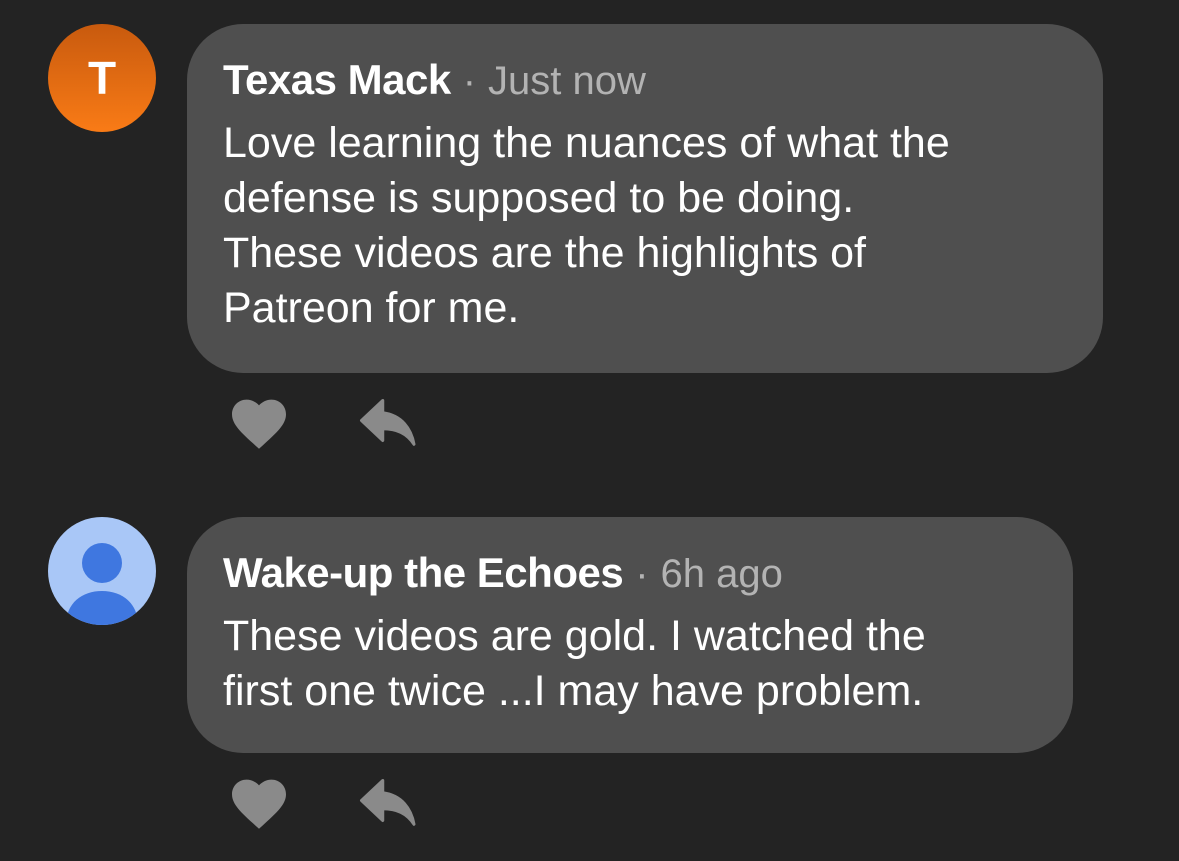 The width and height of the screenshot is (1179, 861). I want to click on heart-icon, so click(259, 804).